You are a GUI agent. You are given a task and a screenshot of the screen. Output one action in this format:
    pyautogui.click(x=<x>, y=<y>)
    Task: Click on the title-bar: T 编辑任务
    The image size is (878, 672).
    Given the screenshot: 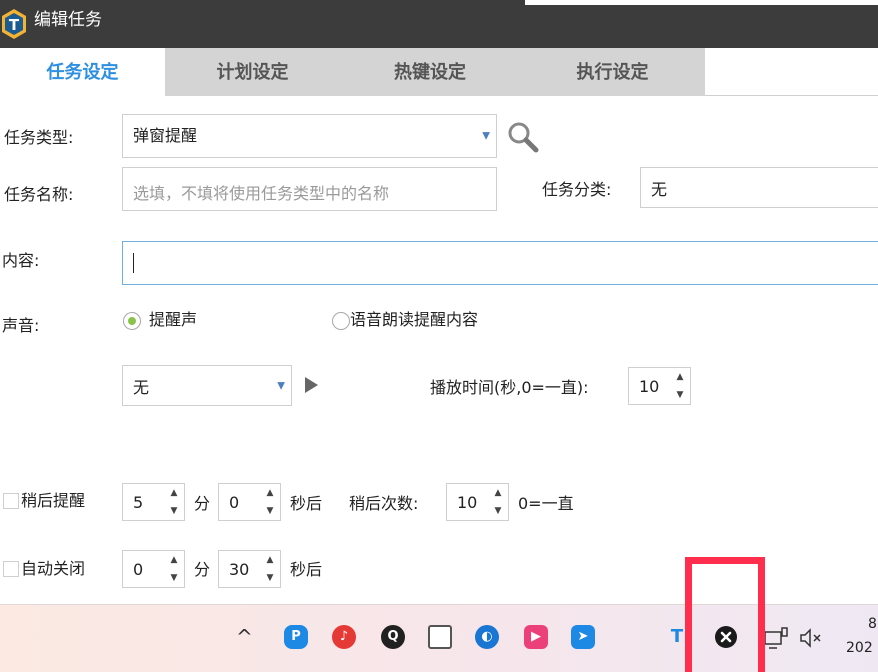 What is the action you would take?
    pyautogui.click(x=439, y=24)
    